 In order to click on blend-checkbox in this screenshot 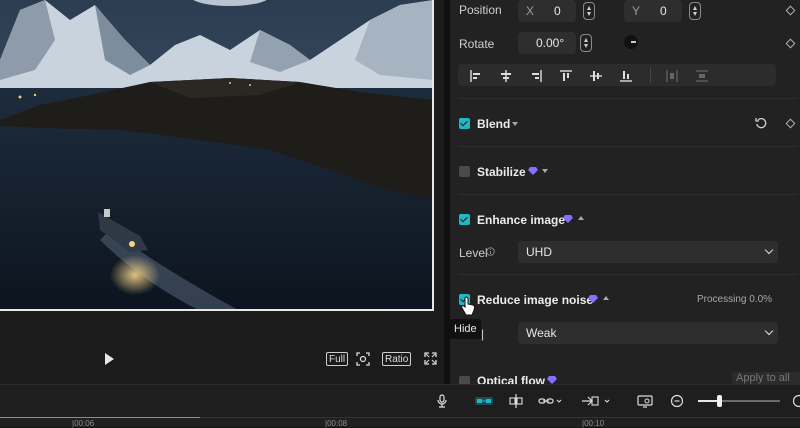, I will do `click(464, 123)`.